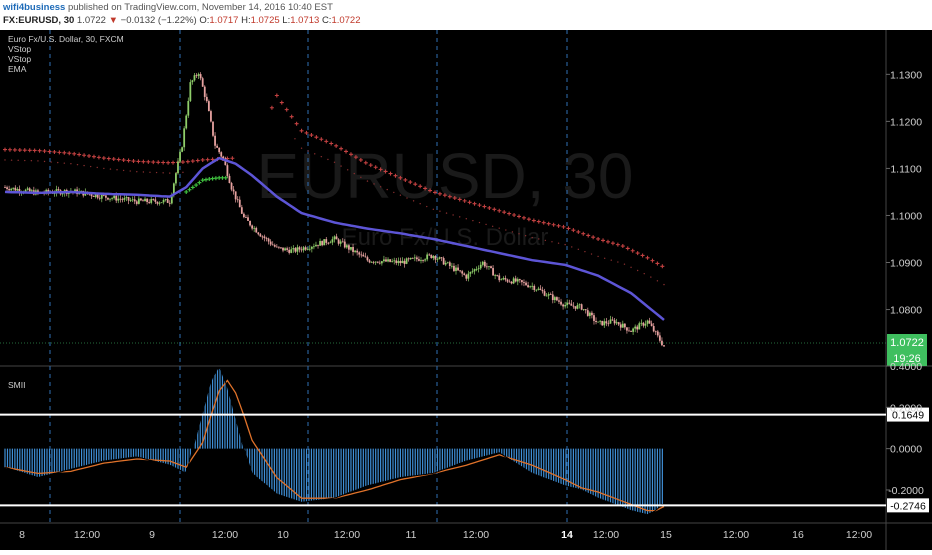 The width and height of the screenshot is (932, 555). I want to click on time-tick-label: 12:00, so click(736, 535).